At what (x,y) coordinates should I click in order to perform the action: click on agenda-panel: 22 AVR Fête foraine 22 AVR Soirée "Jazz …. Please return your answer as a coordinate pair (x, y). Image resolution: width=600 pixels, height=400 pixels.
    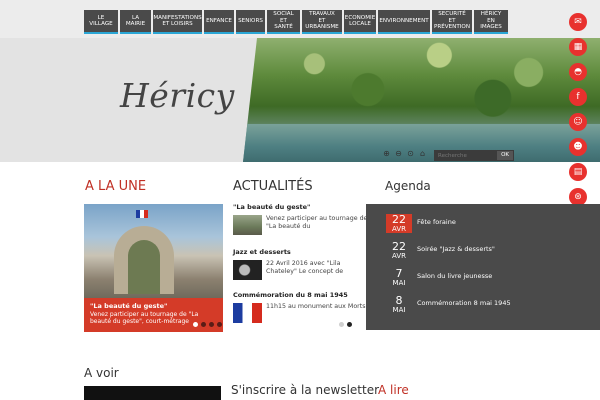
    Looking at the image, I should click on (483, 267).